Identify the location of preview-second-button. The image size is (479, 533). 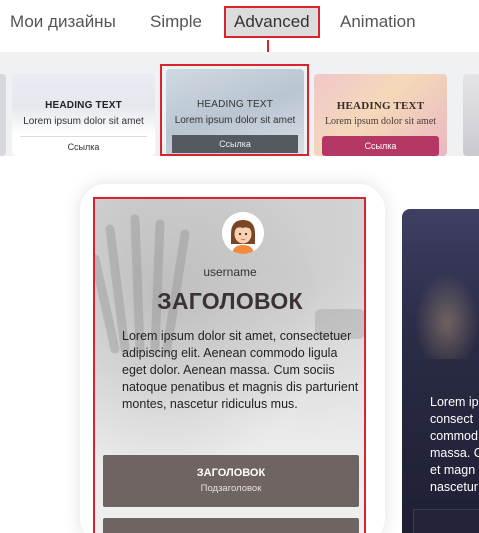
(231, 525).